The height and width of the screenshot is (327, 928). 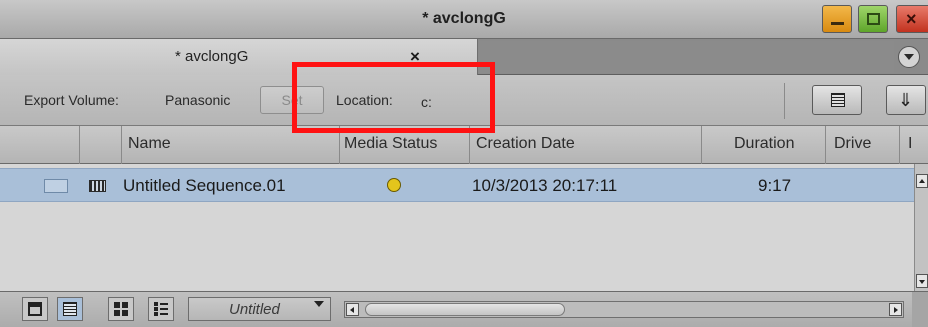 I want to click on scroll-left-button, so click(x=352, y=309).